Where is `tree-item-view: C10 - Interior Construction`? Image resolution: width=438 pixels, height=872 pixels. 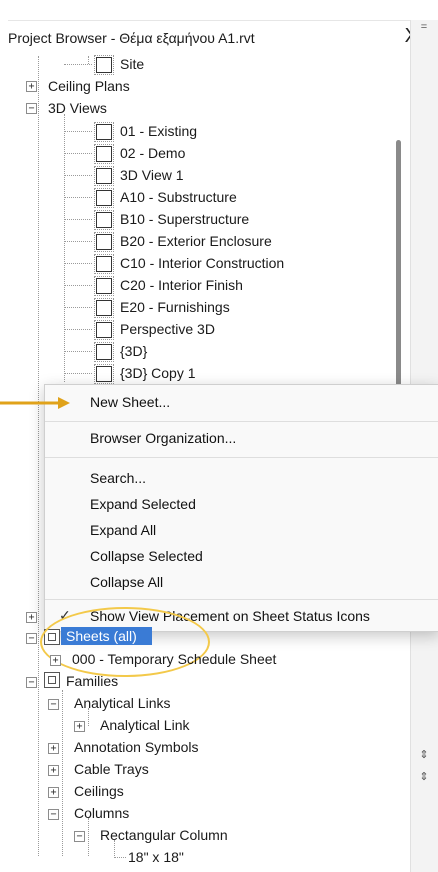 tree-item-view: C10 - Interior Construction is located at coordinates (202, 263).